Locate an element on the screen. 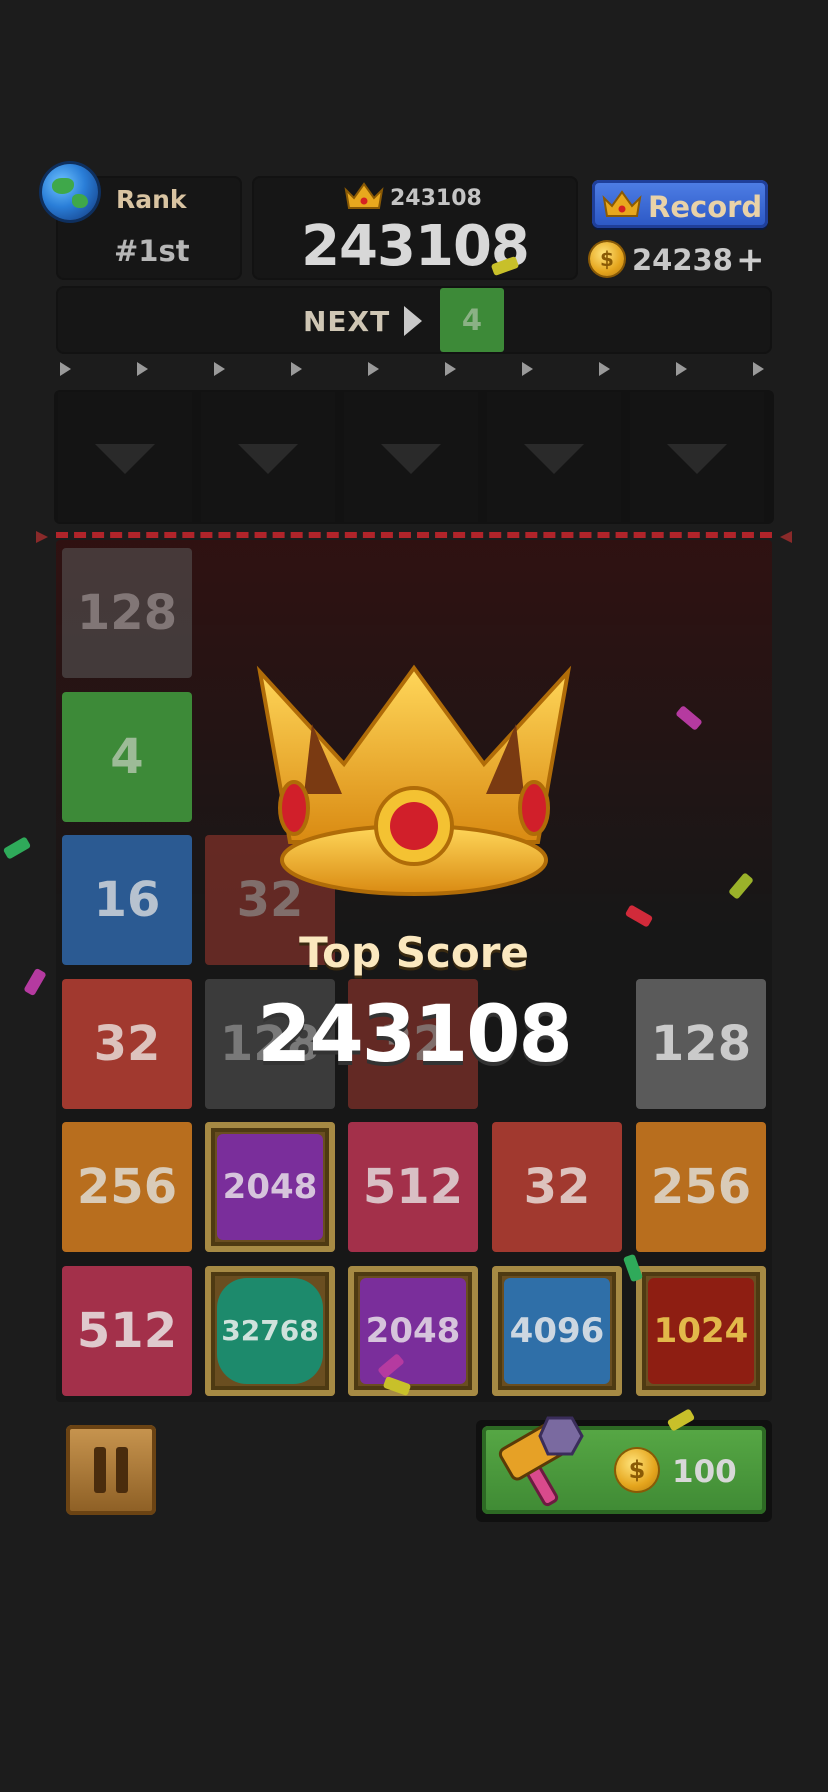 This screenshot has height=1792, width=828. danger-marker-right-icon is located at coordinates (786, 537).